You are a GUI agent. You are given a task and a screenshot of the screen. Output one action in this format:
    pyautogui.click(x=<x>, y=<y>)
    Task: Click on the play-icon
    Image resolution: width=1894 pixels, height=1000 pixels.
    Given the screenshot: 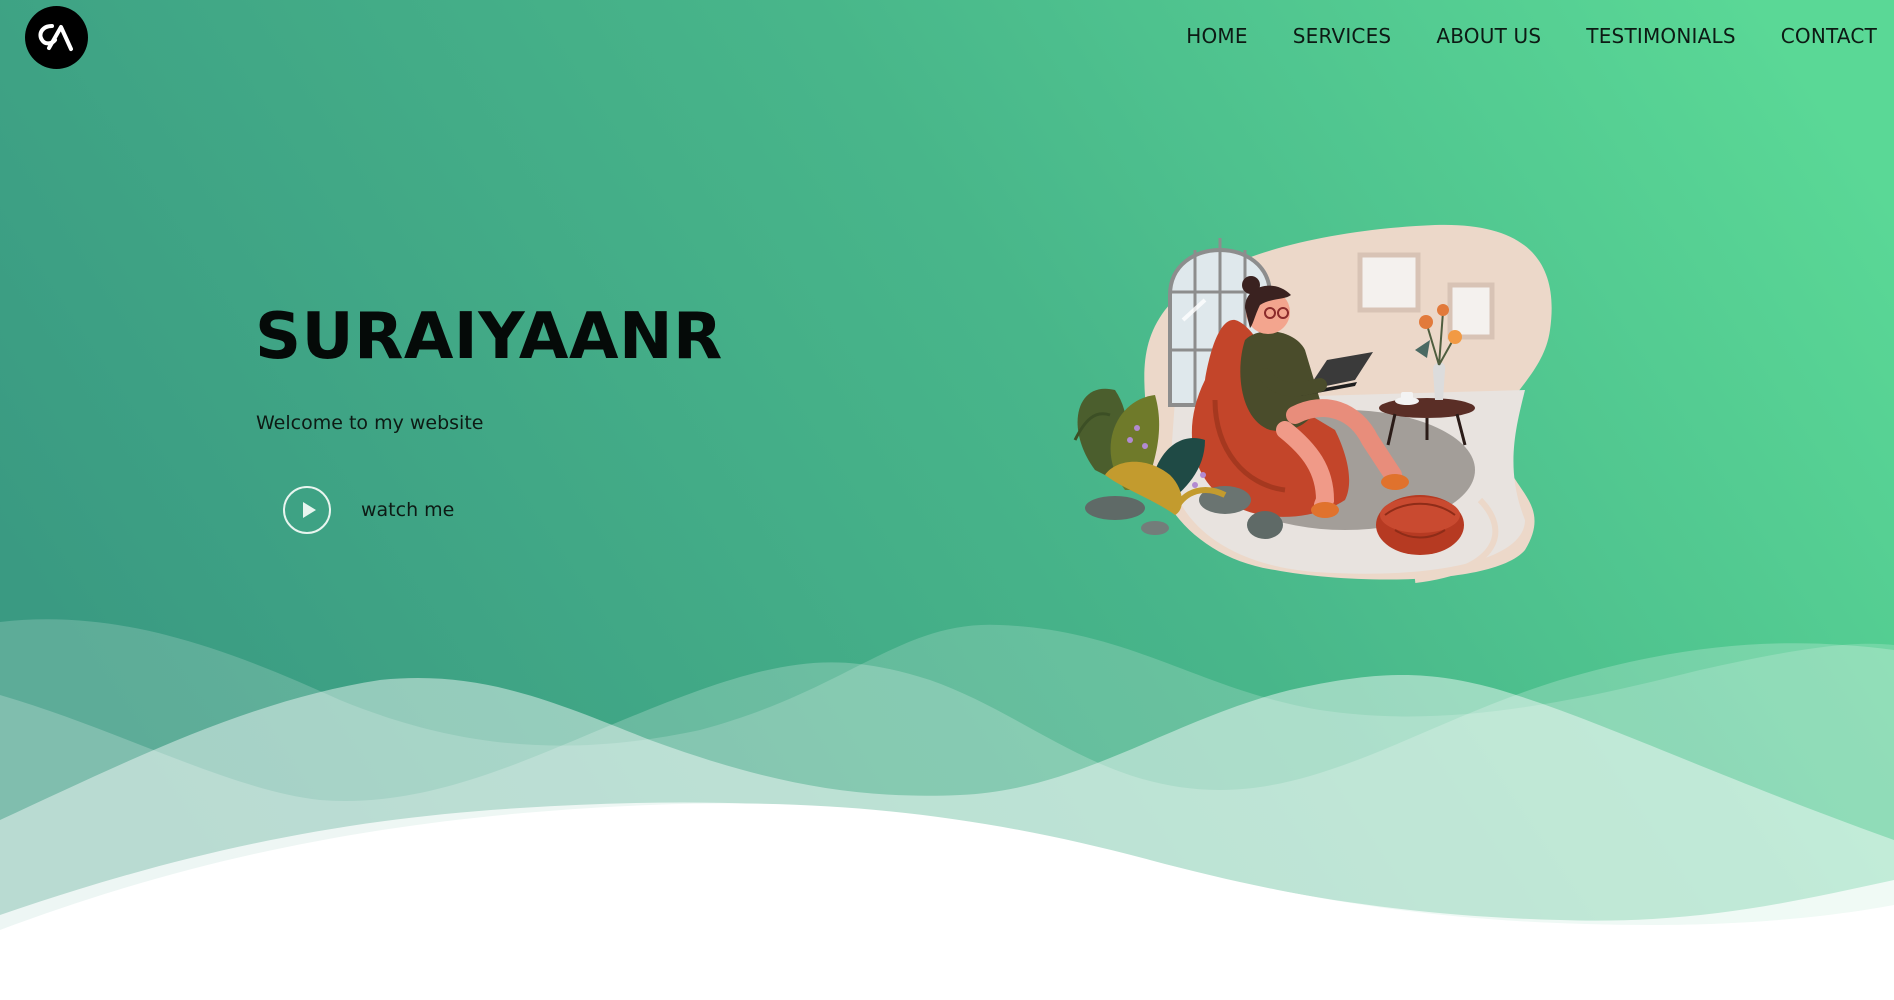 What is the action you would take?
    pyautogui.click(x=309, y=510)
    